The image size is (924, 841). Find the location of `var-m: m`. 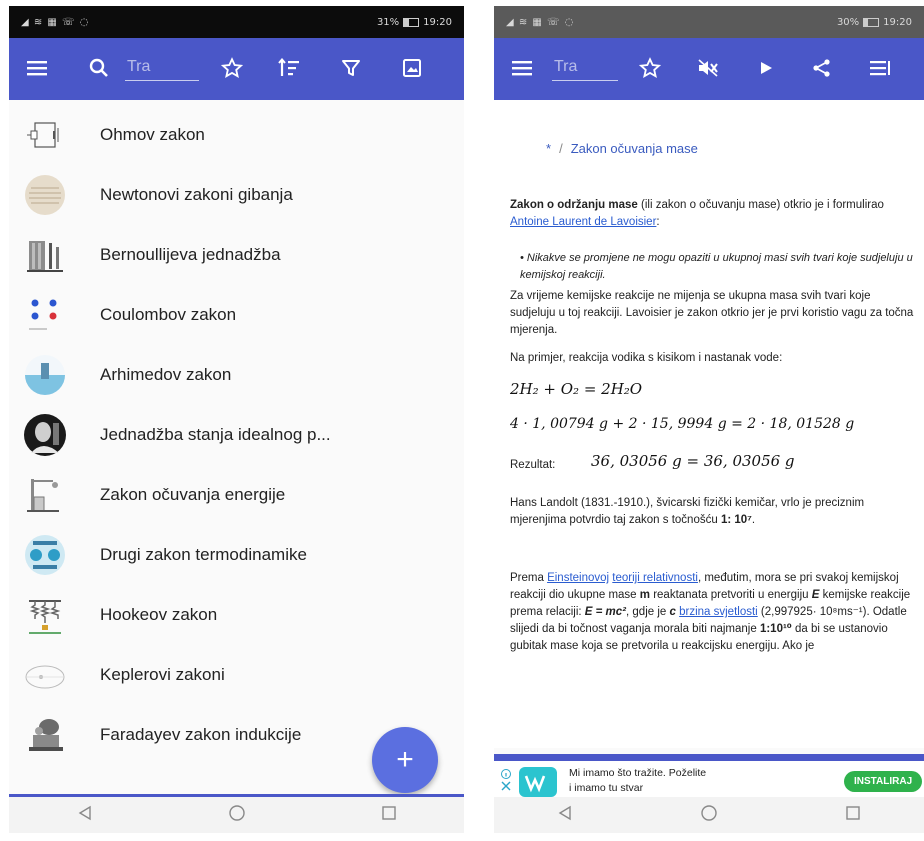

var-m: m is located at coordinates (644, 595).